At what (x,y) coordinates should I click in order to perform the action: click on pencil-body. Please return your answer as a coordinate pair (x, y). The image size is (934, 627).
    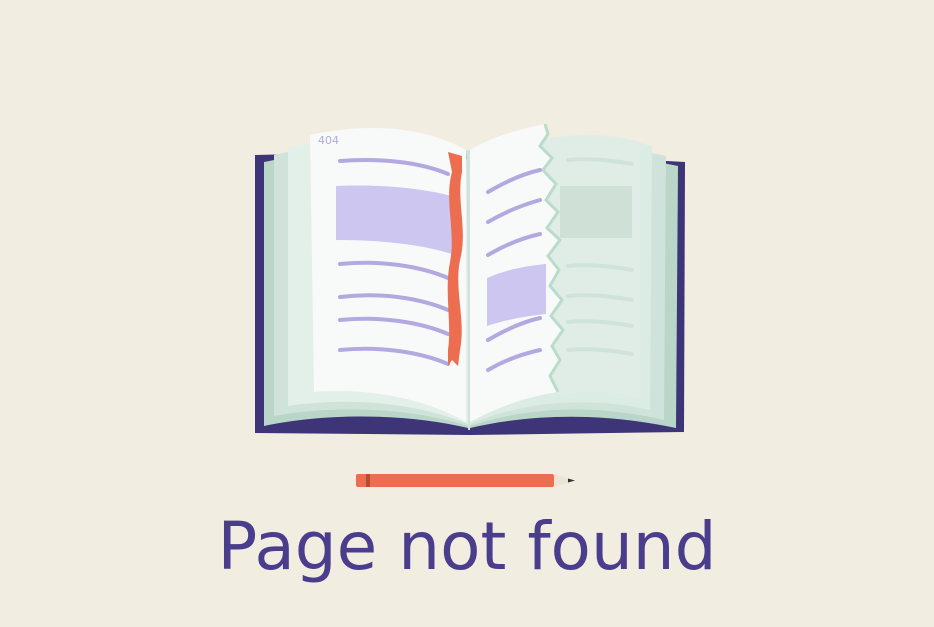
    Looking at the image, I should click on (455, 480).